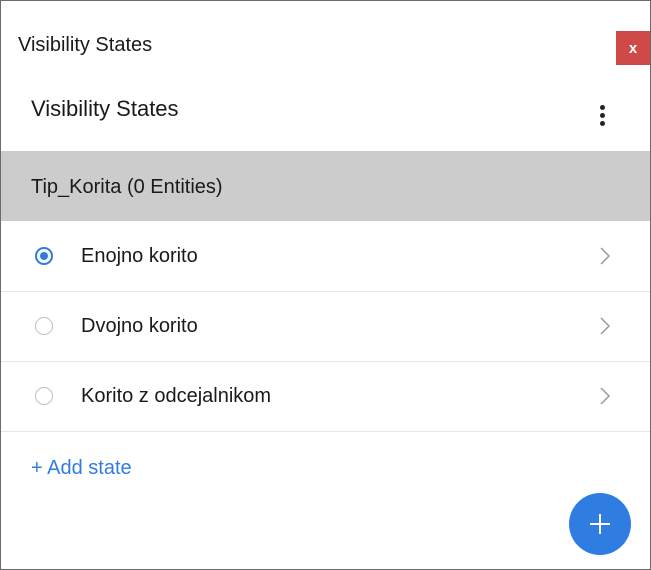 The image size is (651, 570). What do you see at coordinates (325, 186) in the screenshot?
I see `visibility-parameter-group: Tip_Korita (0 Entities)` at bounding box center [325, 186].